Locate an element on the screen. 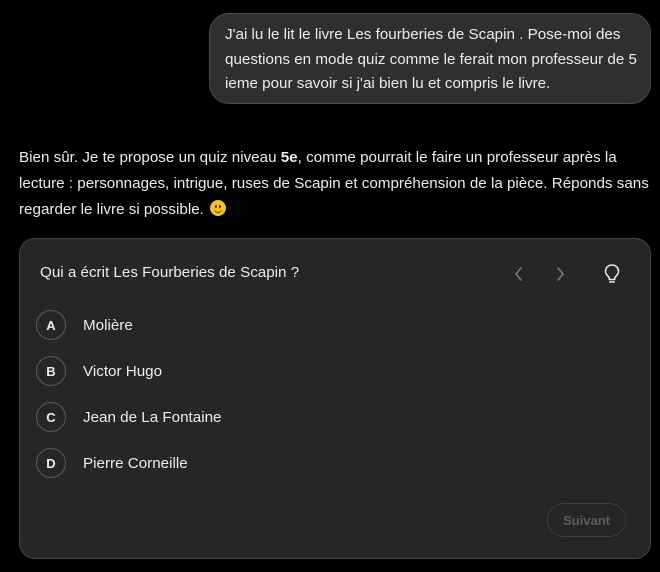 The width and height of the screenshot is (660, 572). lightbulb-icon is located at coordinates (612, 273).